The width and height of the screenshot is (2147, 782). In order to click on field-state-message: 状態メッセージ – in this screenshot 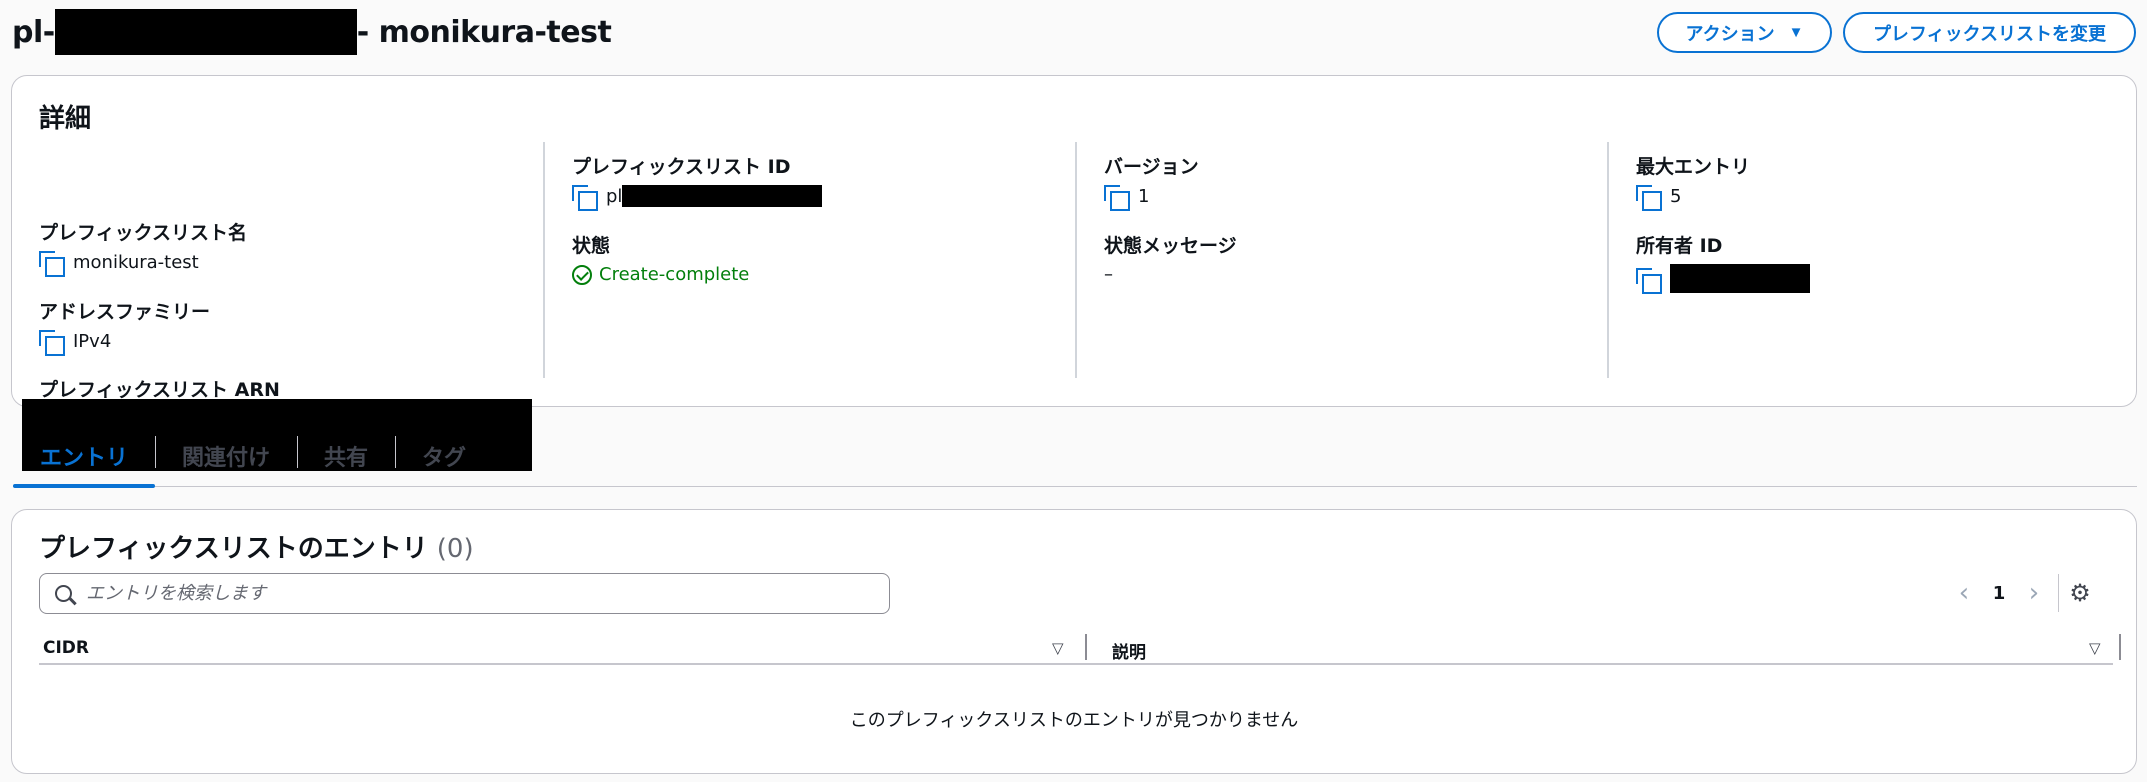, I will do `click(1170, 258)`.